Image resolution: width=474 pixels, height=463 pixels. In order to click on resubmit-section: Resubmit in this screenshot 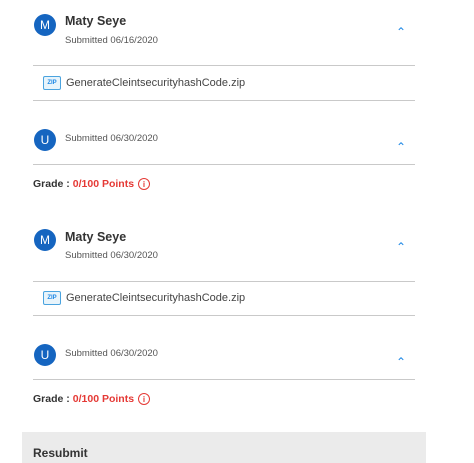, I will do `click(224, 447)`.